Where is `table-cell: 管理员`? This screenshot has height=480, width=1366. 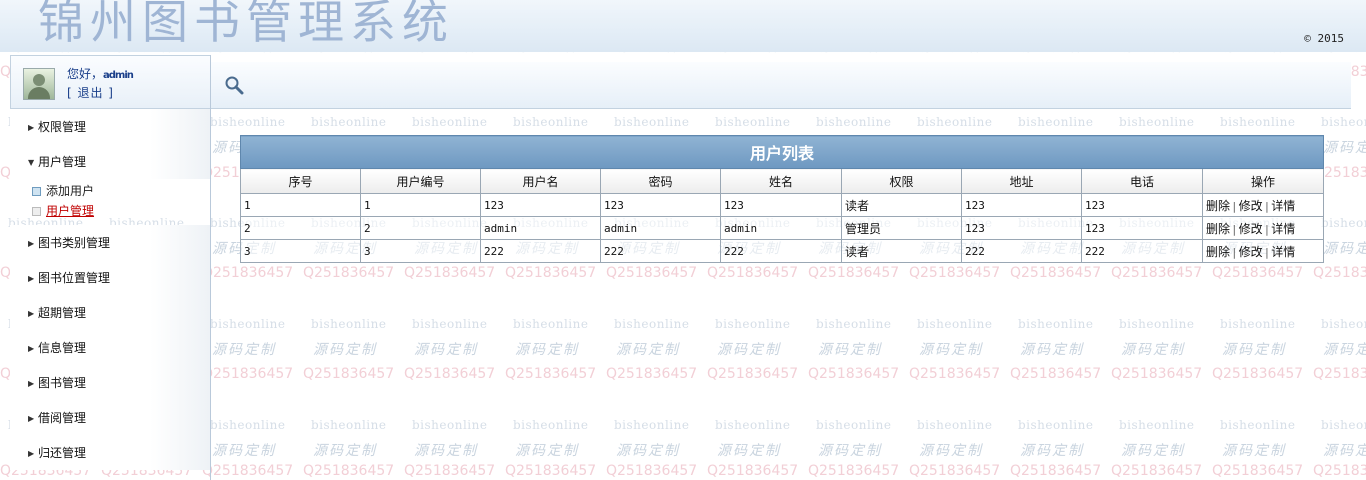 table-cell: 管理员 is located at coordinates (901, 228).